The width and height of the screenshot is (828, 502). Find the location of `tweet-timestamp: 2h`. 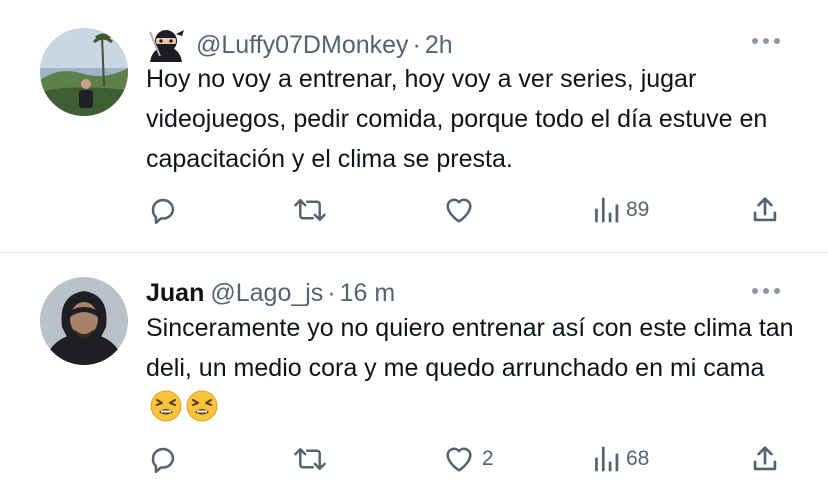

tweet-timestamp: 2h is located at coordinates (439, 45).